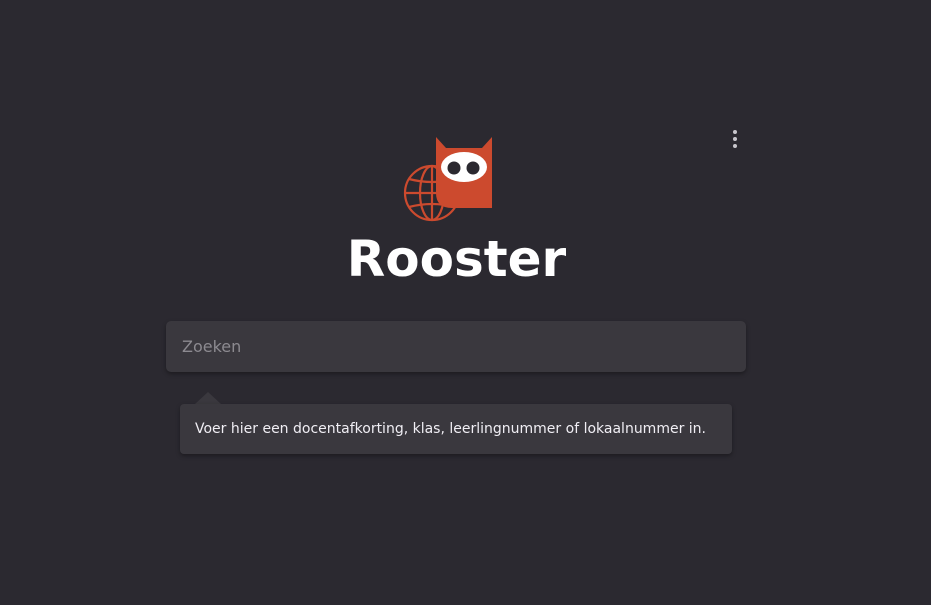  Describe the element at coordinates (735, 132) in the screenshot. I see `more-vertical-icon` at that location.